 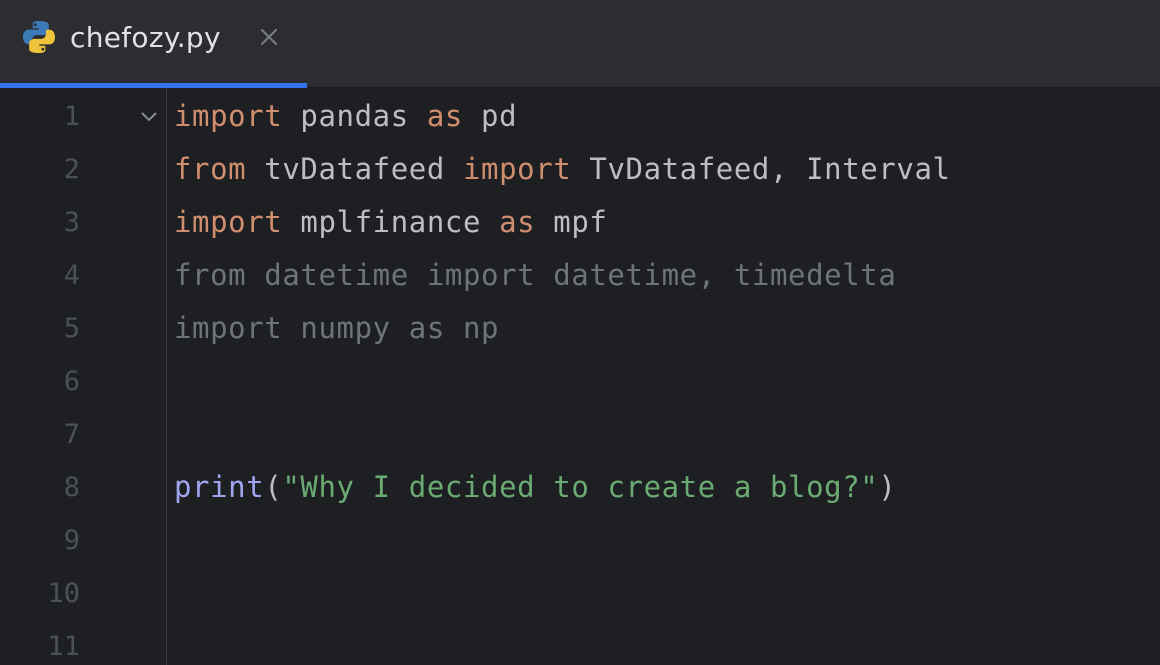 I want to click on code-token-txt: (, so click(x=273, y=487).